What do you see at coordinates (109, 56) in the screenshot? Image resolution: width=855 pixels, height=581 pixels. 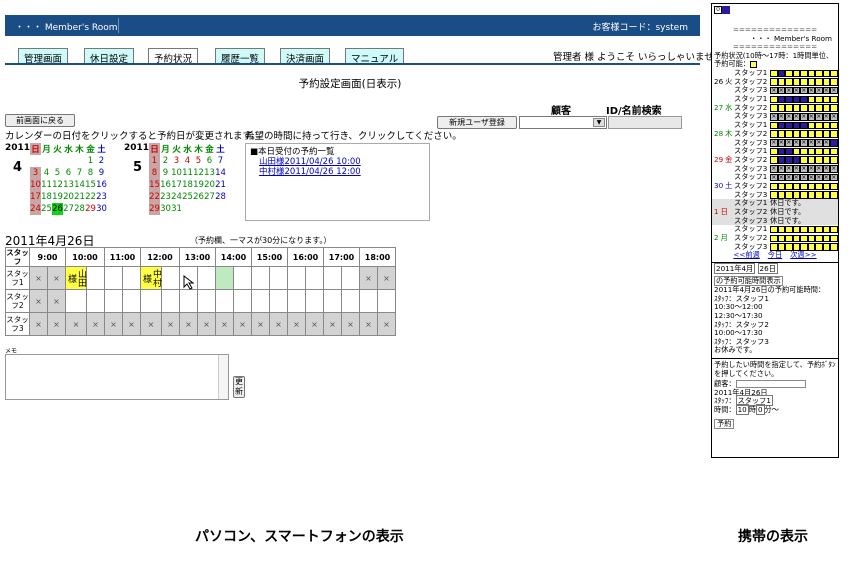 I see `tab-holiday: 休日設定` at bounding box center [109, 56].